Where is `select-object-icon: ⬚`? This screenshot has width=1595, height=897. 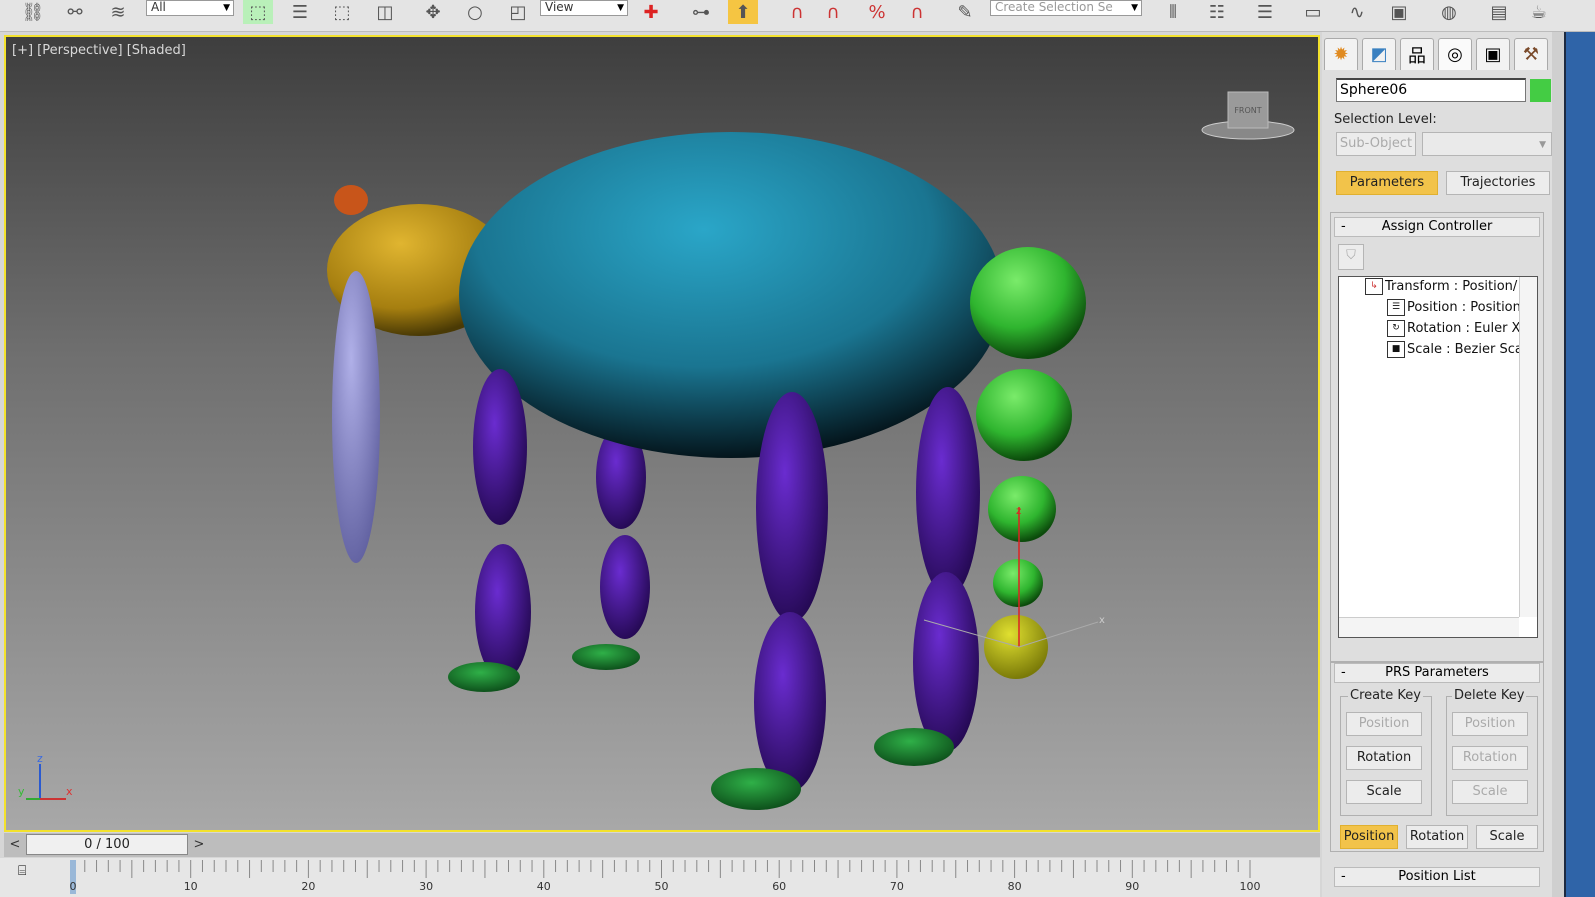
select-object-icon: ⬚ is located at coordinates (258, 12).